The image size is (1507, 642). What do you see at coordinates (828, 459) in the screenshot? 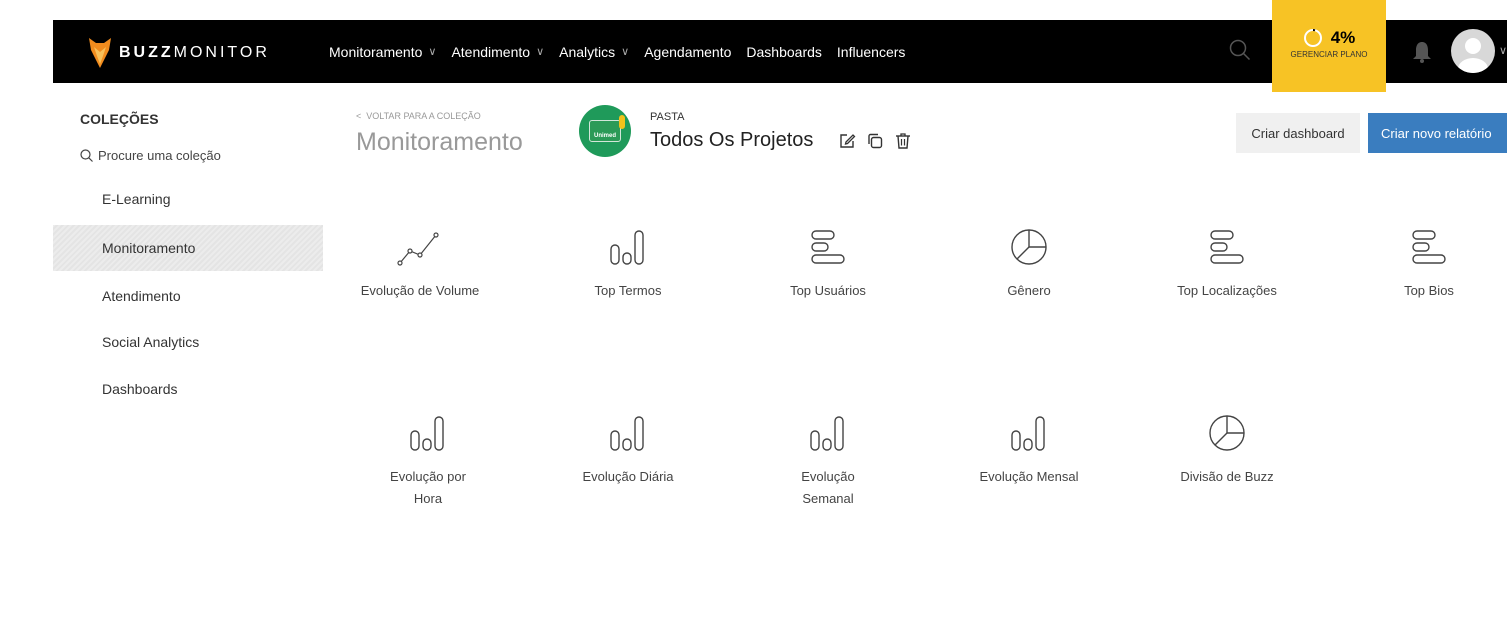
I see `report-evolucao-semanal: Evolução Semanal` at bounding box center [828, 459].